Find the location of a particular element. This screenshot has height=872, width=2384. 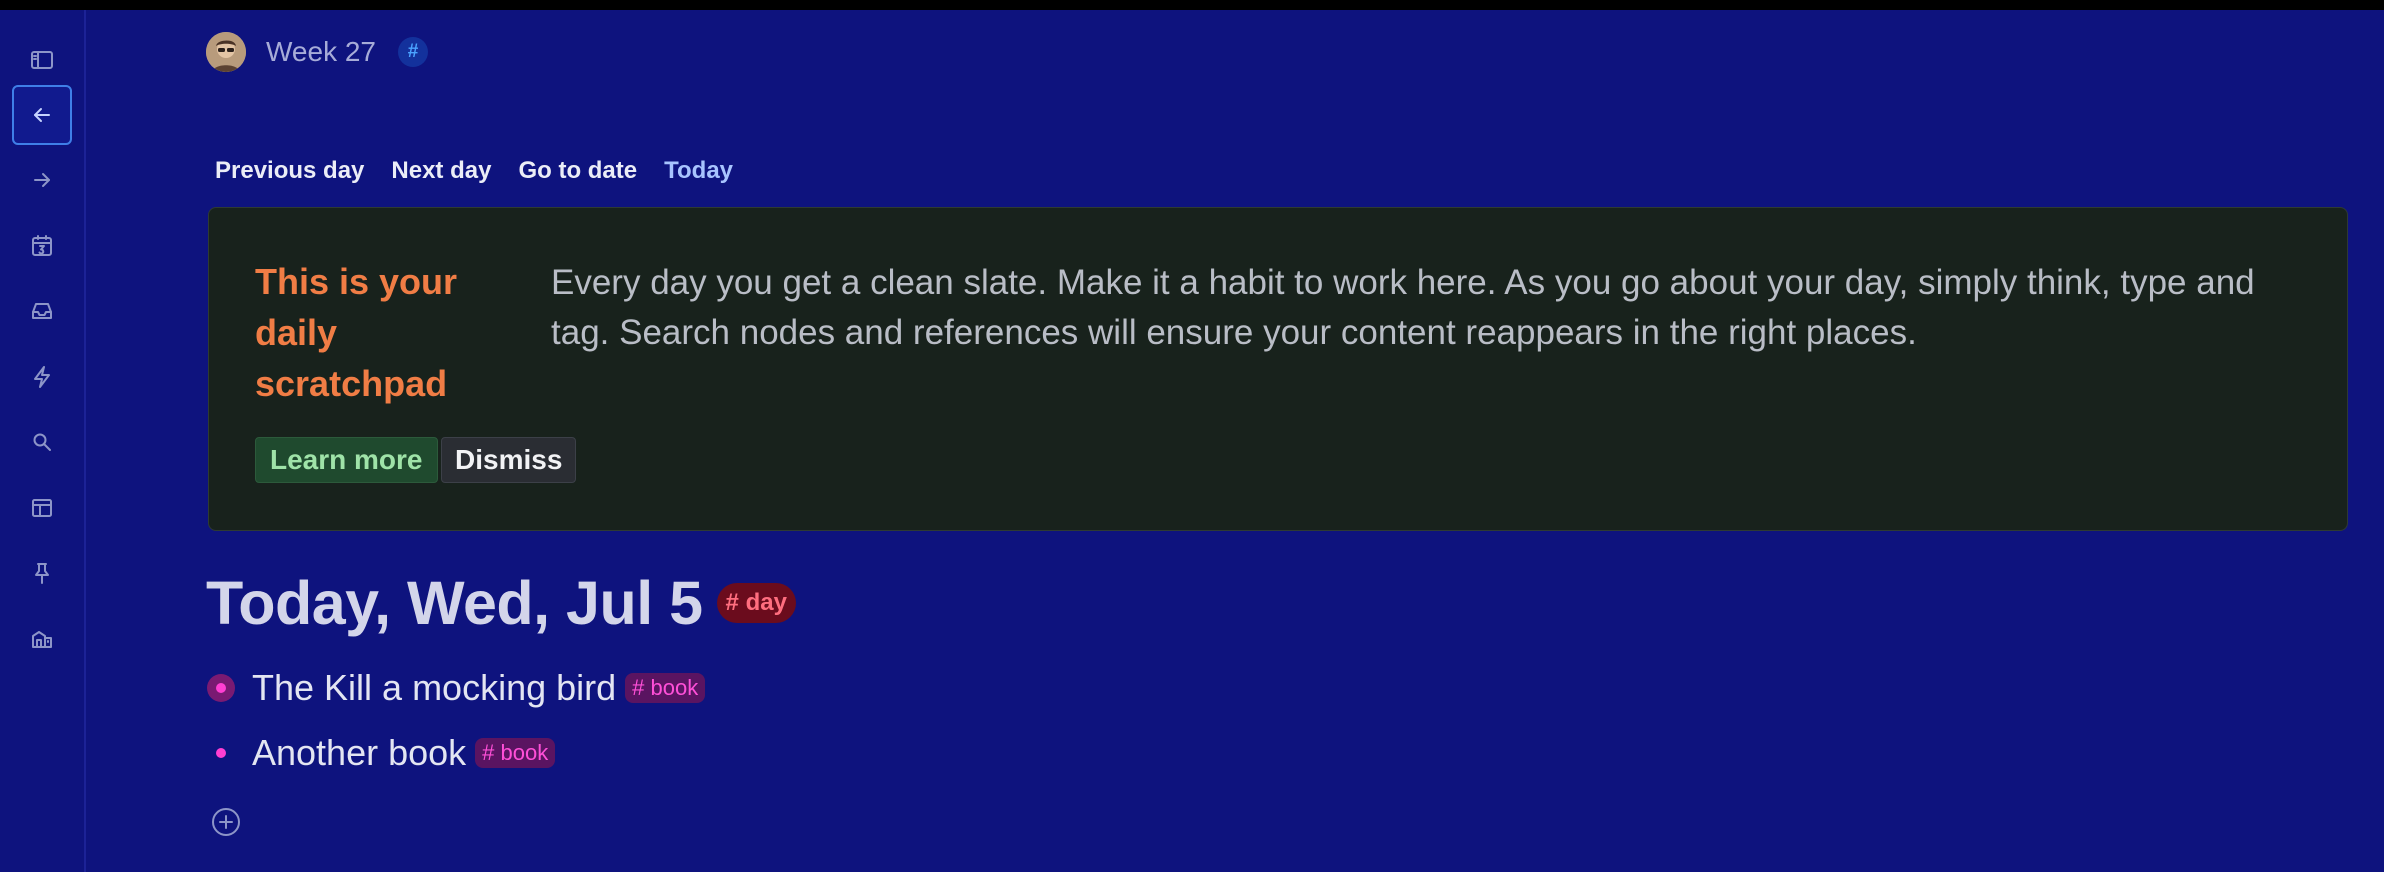

layout-icon is located at coordinates (42, 508).